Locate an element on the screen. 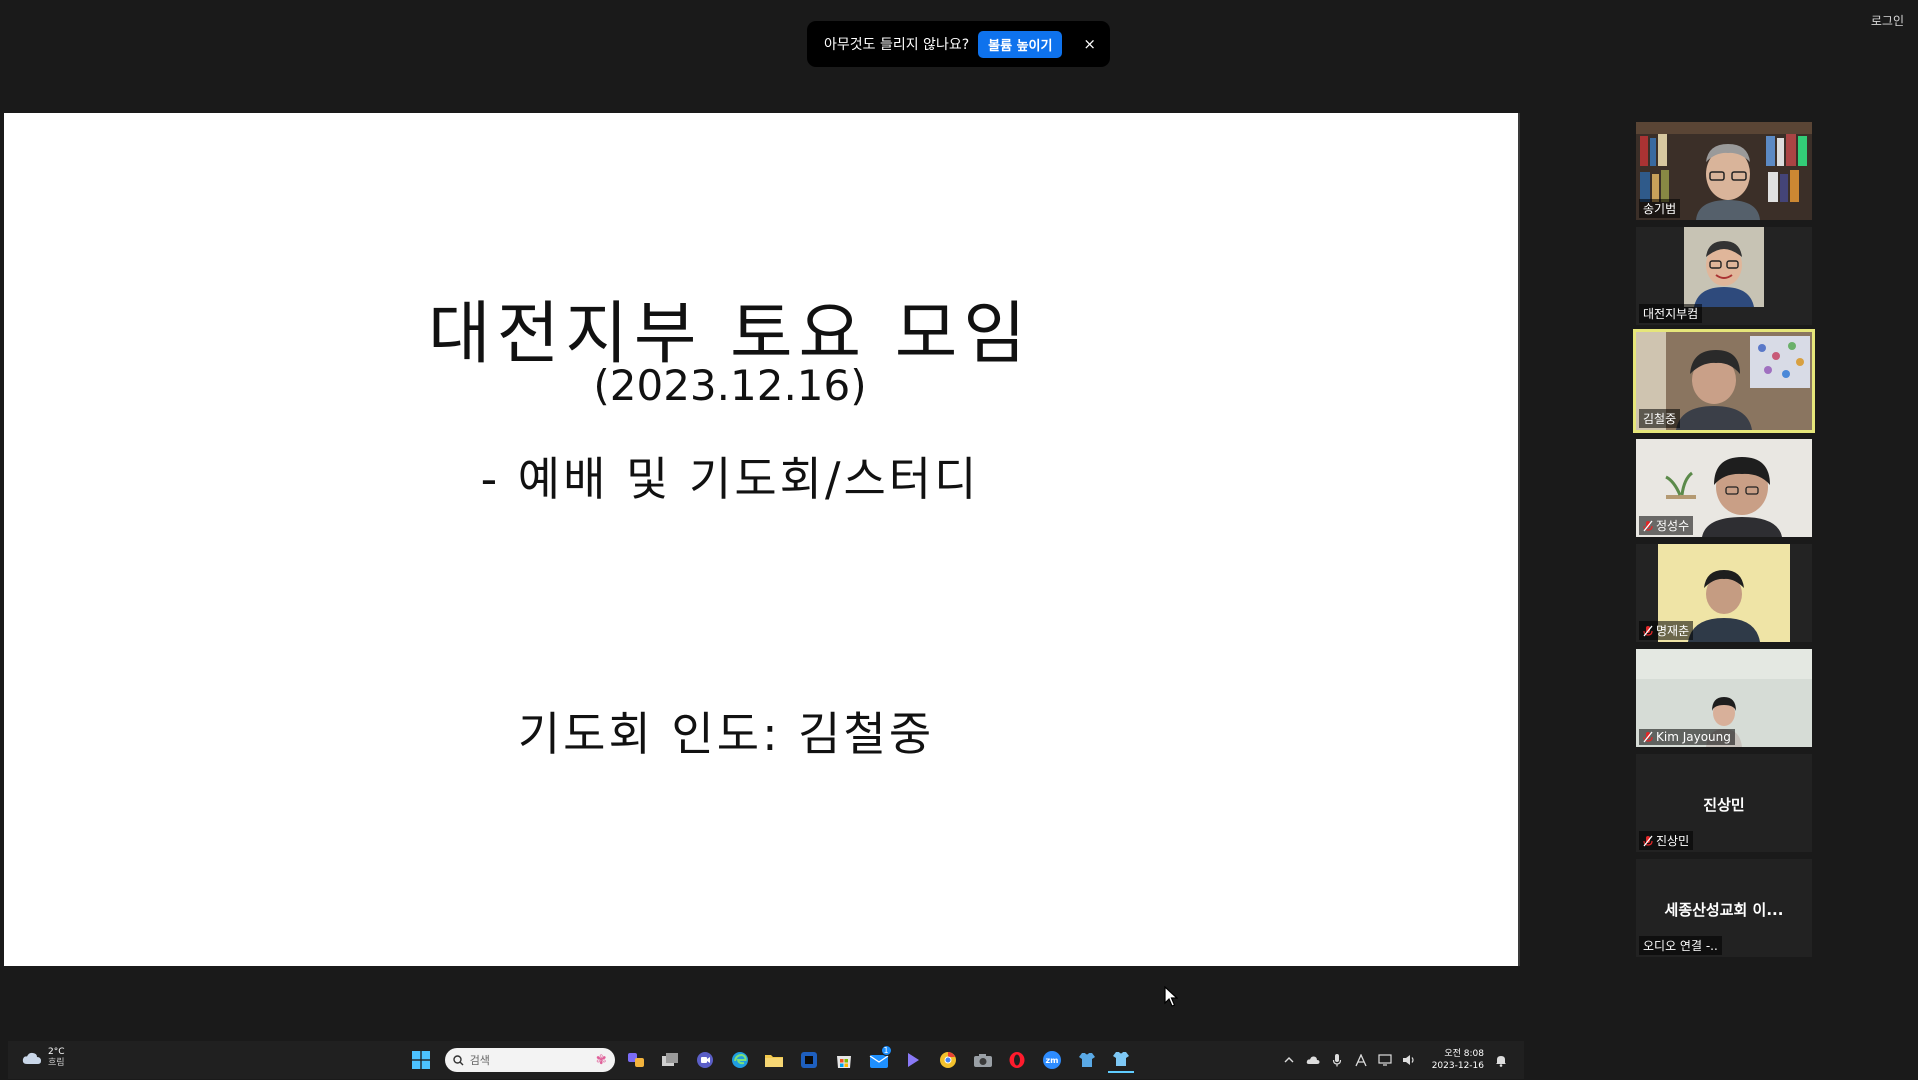 This screenshot has height=1080, width=1918. taskbar-apps: 검색 ✾ 1 zm is located at coordinates (775, 1059).